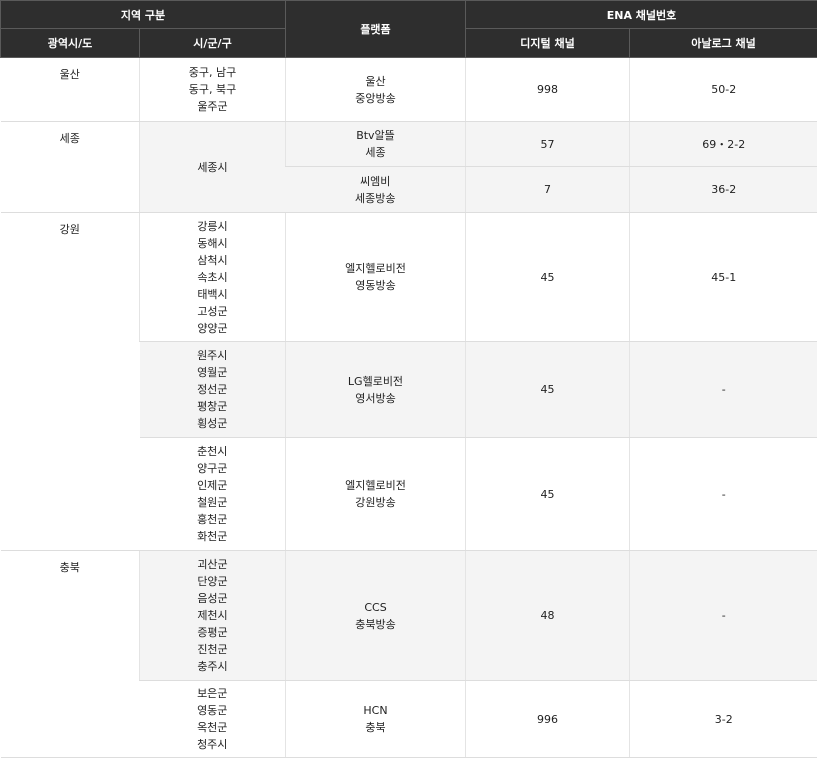 This screenshot has width=817, height=758. I want to click on analog-channel-header: 아날로그 채널, so click(723, 43).